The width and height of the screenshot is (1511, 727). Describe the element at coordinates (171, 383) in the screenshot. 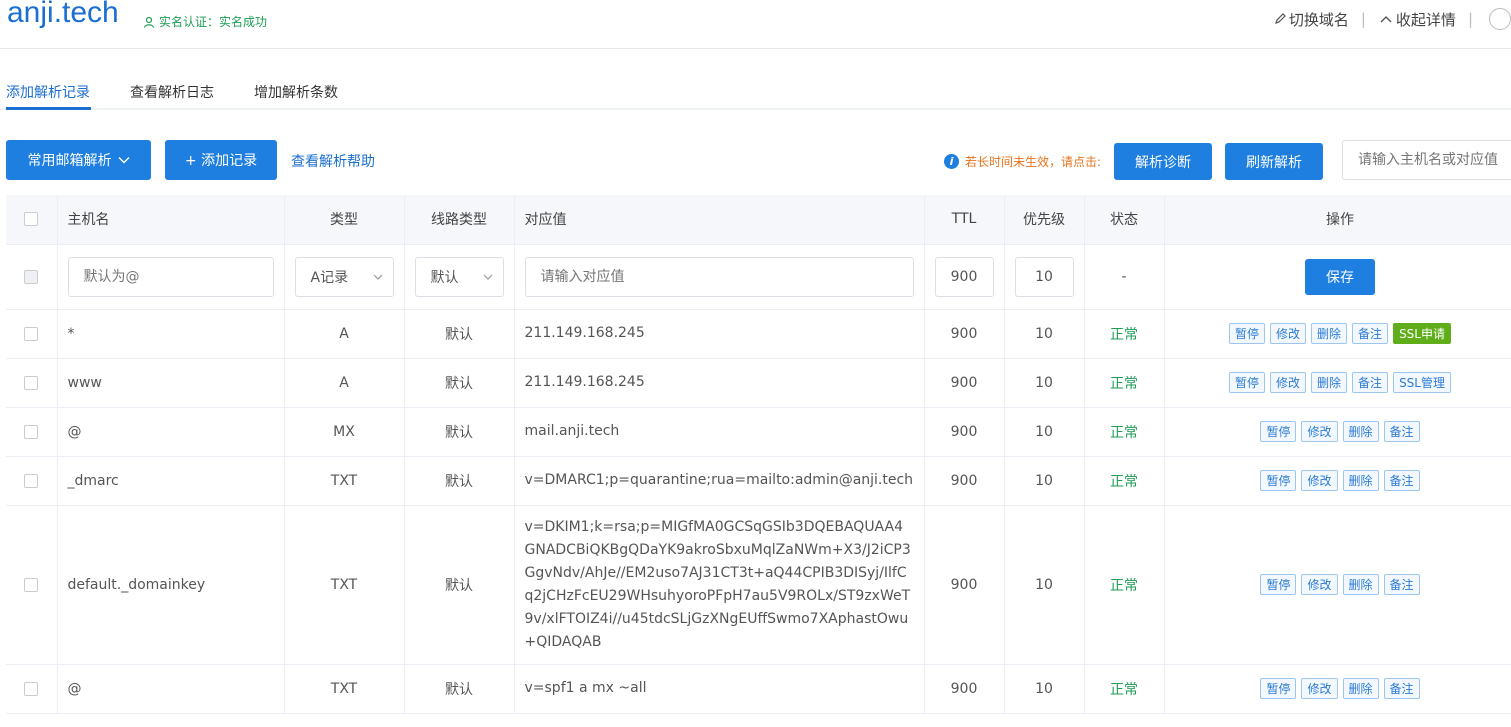

I see `row-host: www` at that location.